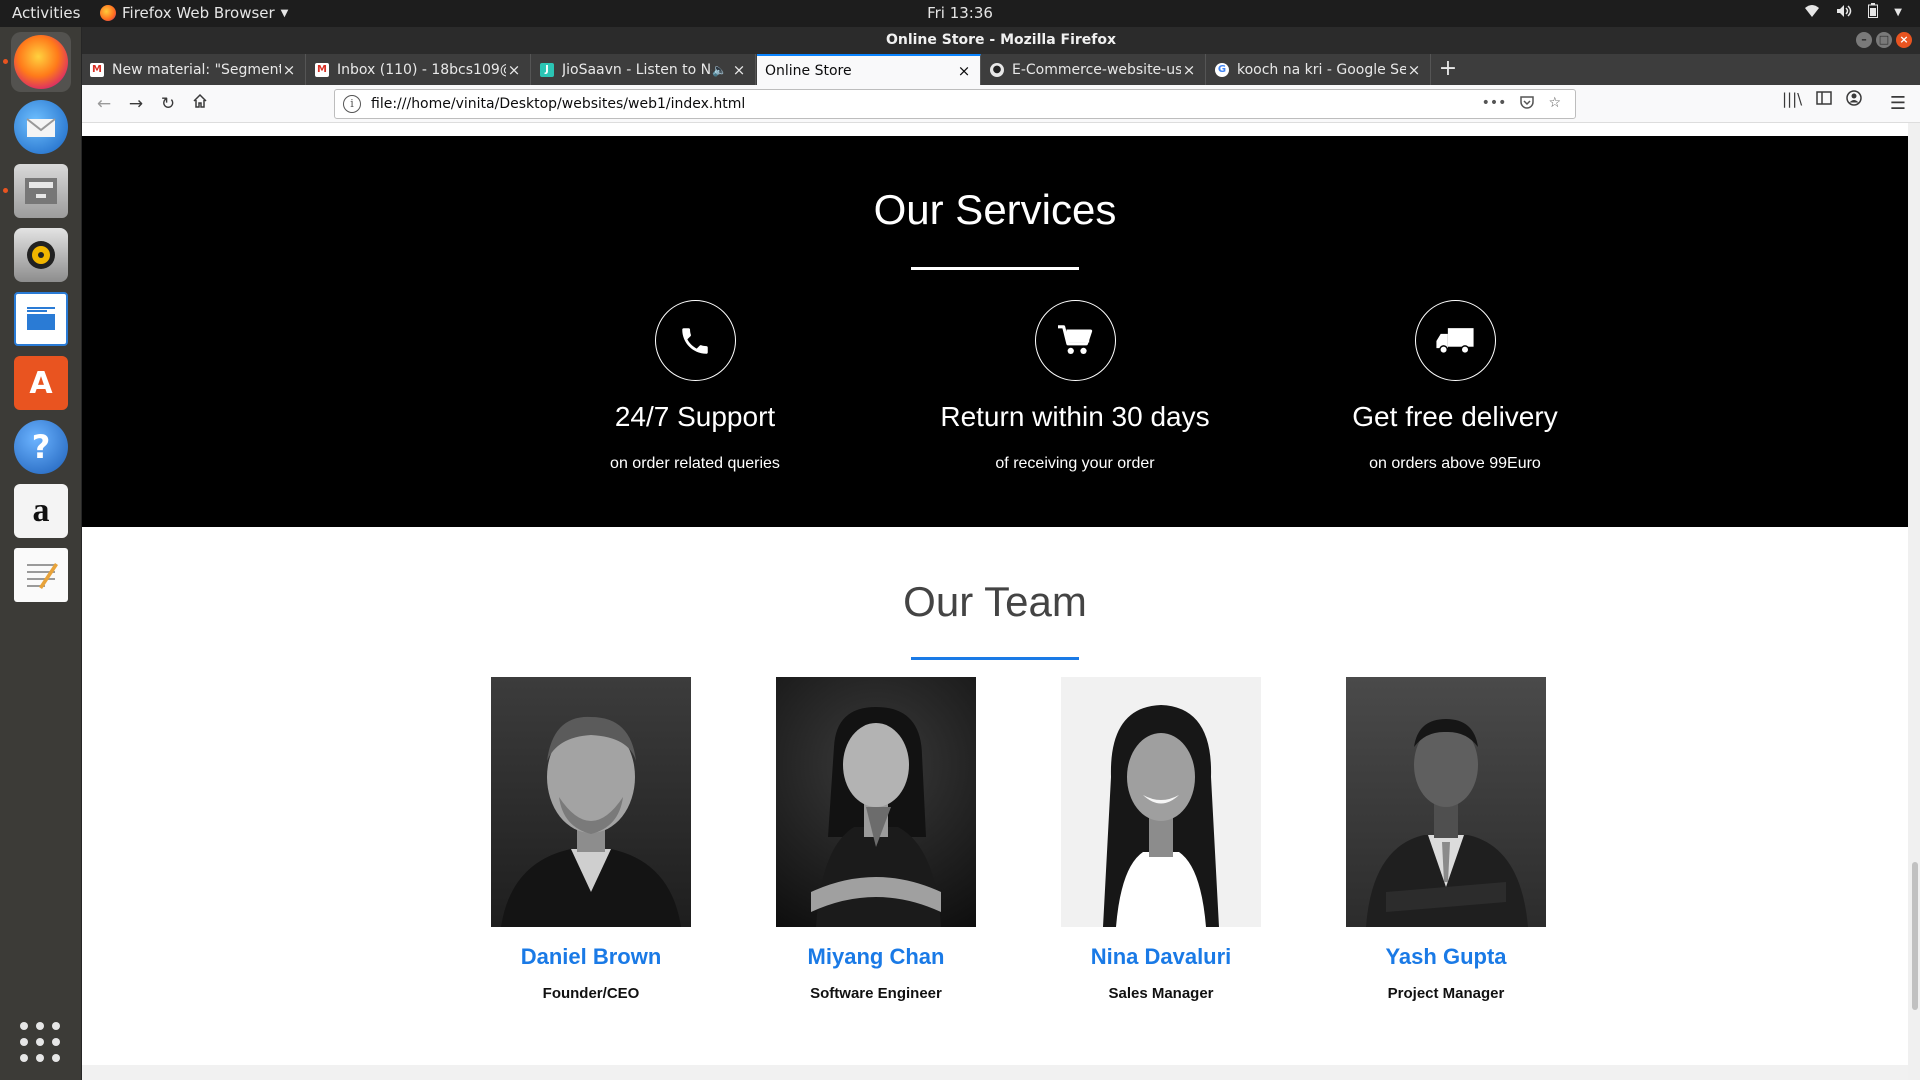 The width and height of the screenshot is (1920, 1080). I want to click on page-actions-icon: •••, so click(1494, 104).